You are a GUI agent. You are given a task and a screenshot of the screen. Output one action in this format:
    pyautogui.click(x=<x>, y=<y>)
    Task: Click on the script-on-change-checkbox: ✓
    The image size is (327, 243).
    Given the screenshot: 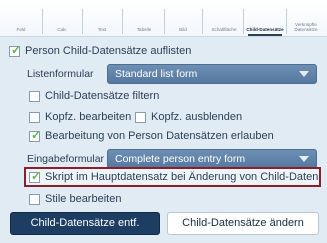 What is the action you would take?
    pyautogui.click(x=35, y=177)
    